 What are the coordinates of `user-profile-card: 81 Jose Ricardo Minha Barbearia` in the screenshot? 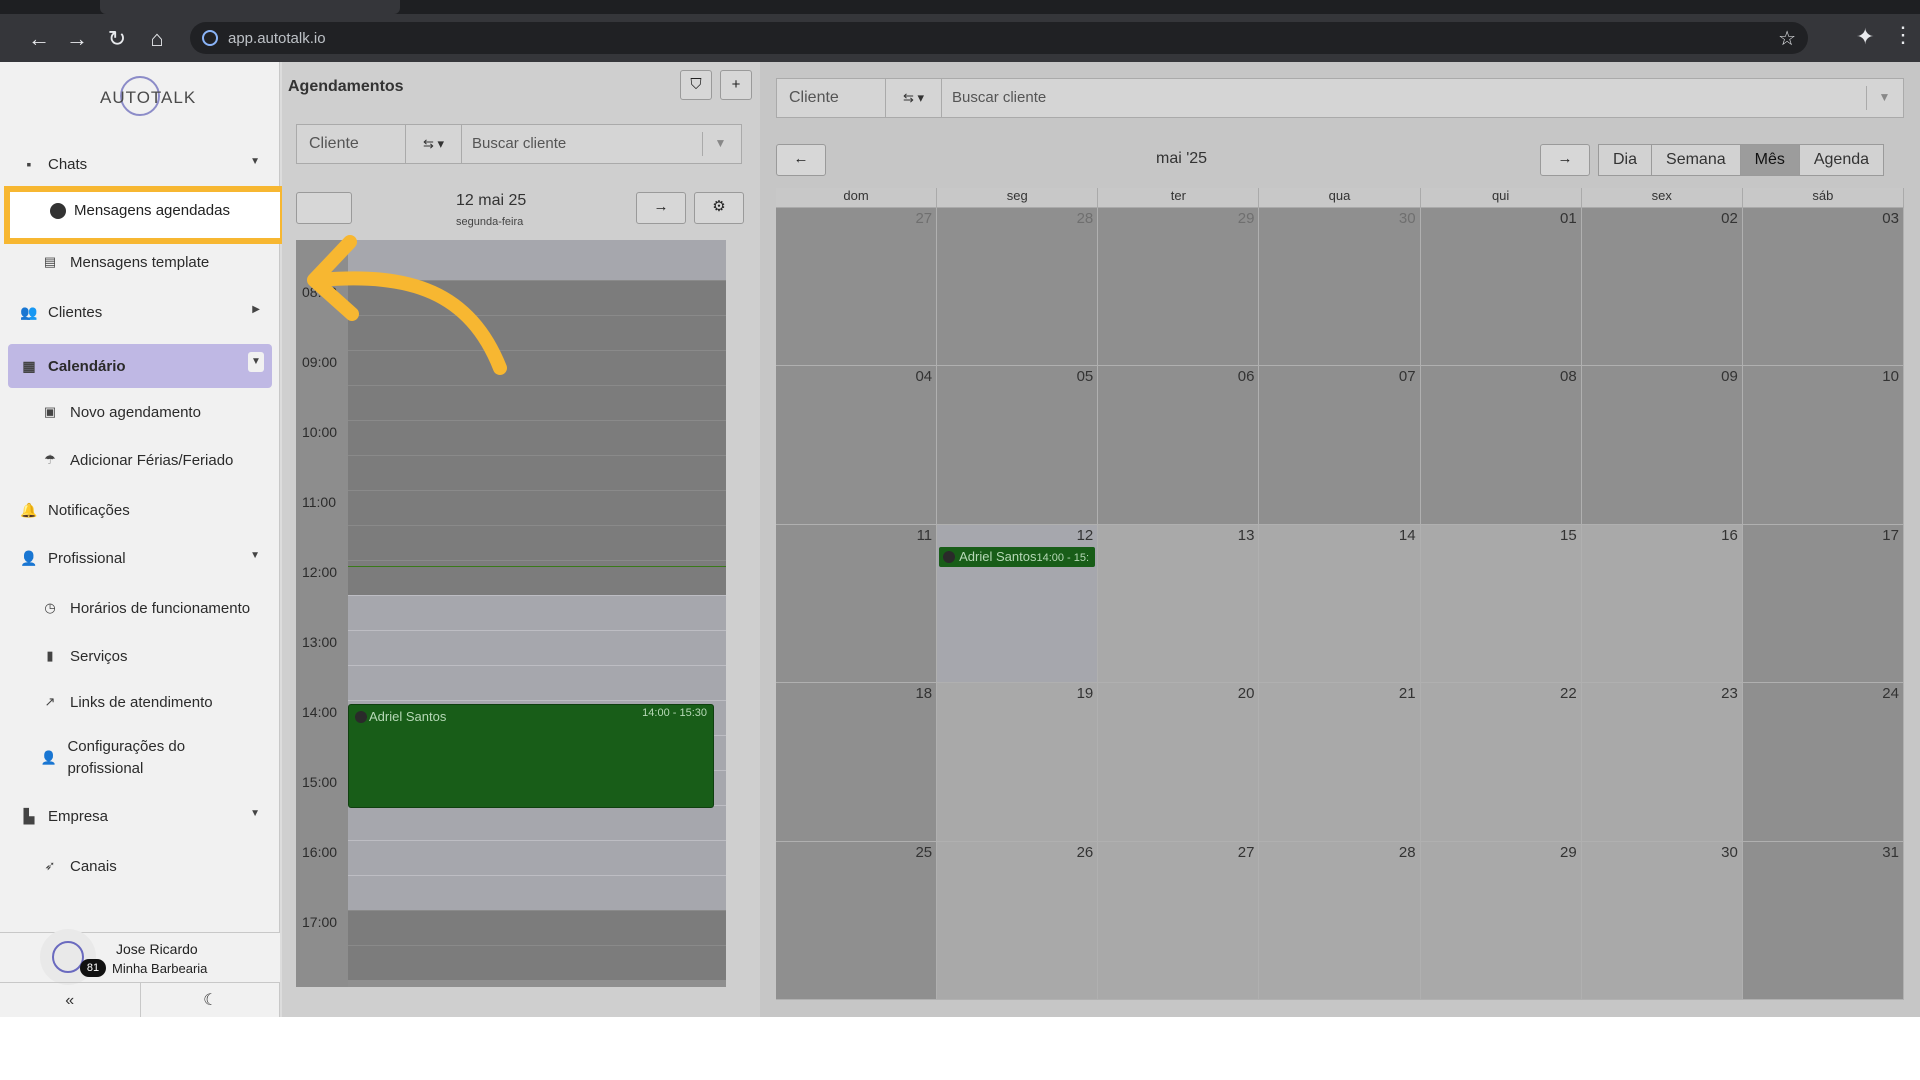 It's located at (140, 957).